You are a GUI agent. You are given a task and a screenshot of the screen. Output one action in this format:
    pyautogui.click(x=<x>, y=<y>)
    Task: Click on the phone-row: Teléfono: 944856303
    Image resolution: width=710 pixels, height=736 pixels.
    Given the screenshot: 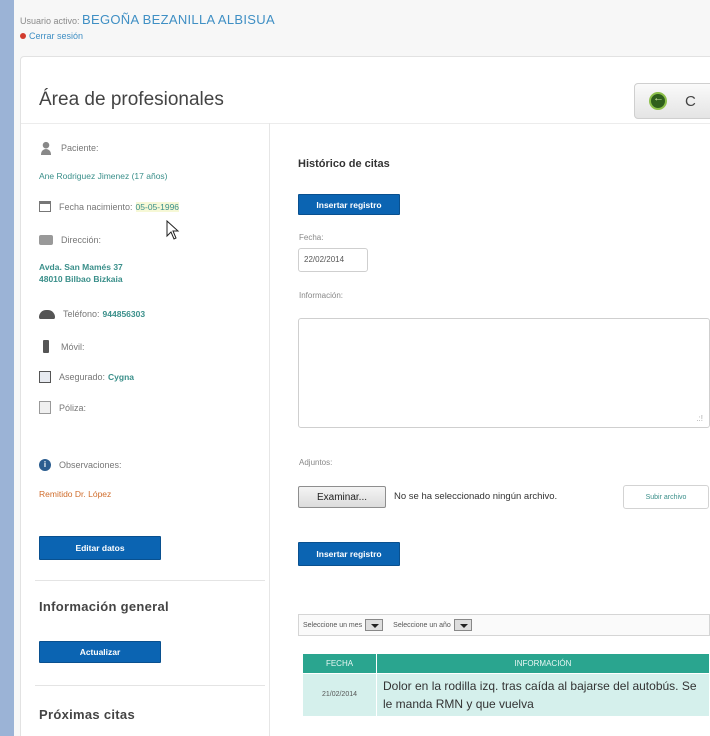 What is the action you would take?
    pyautogui.click(x=92, y=314)
    